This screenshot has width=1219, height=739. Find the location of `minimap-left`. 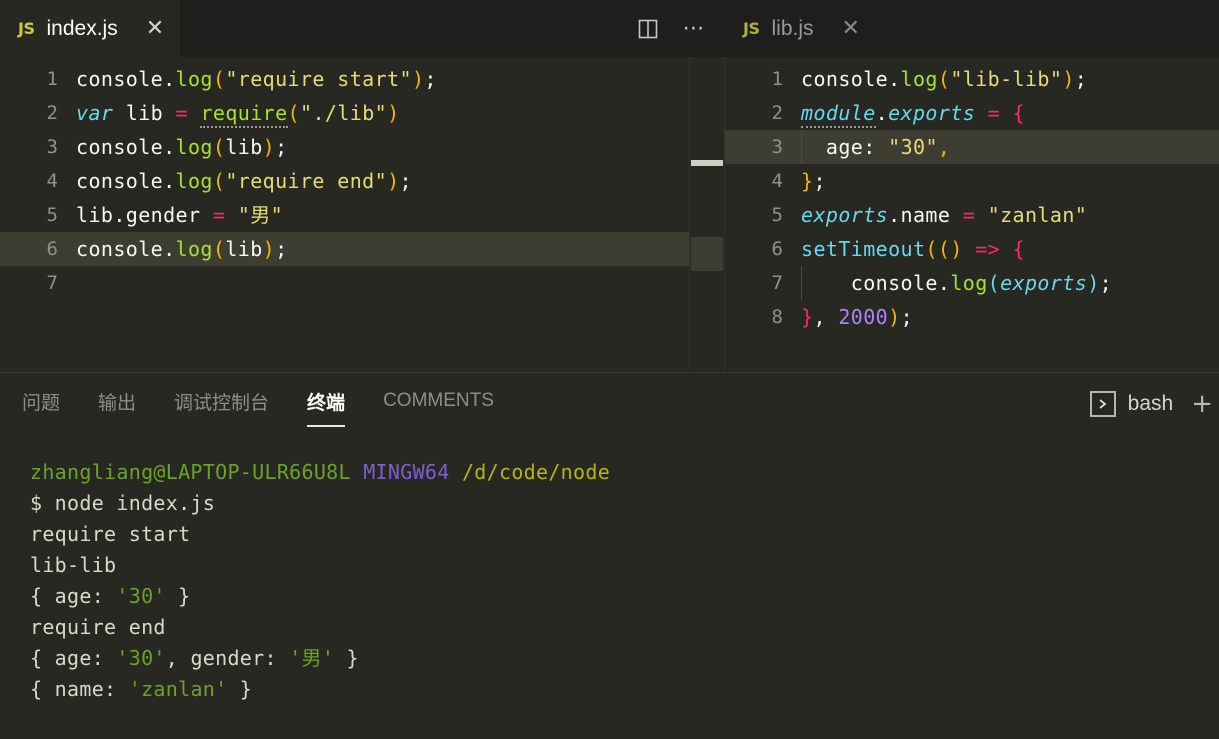

minimap-left is located at coordinates (707, 214).